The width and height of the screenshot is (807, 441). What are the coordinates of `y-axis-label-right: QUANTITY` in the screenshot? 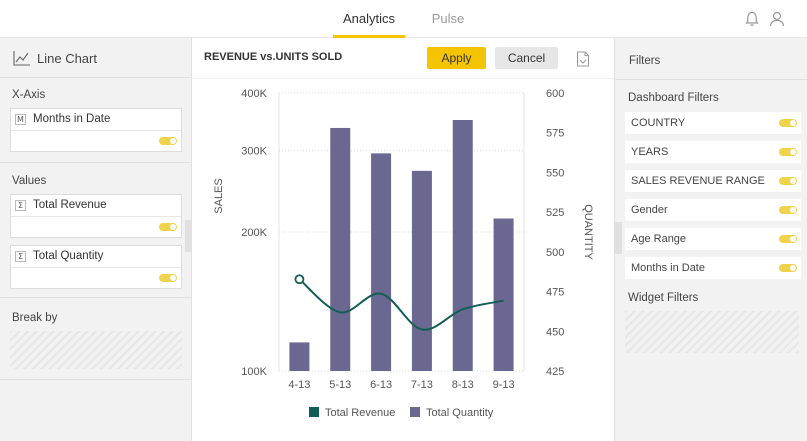 It's located at (588, 232).